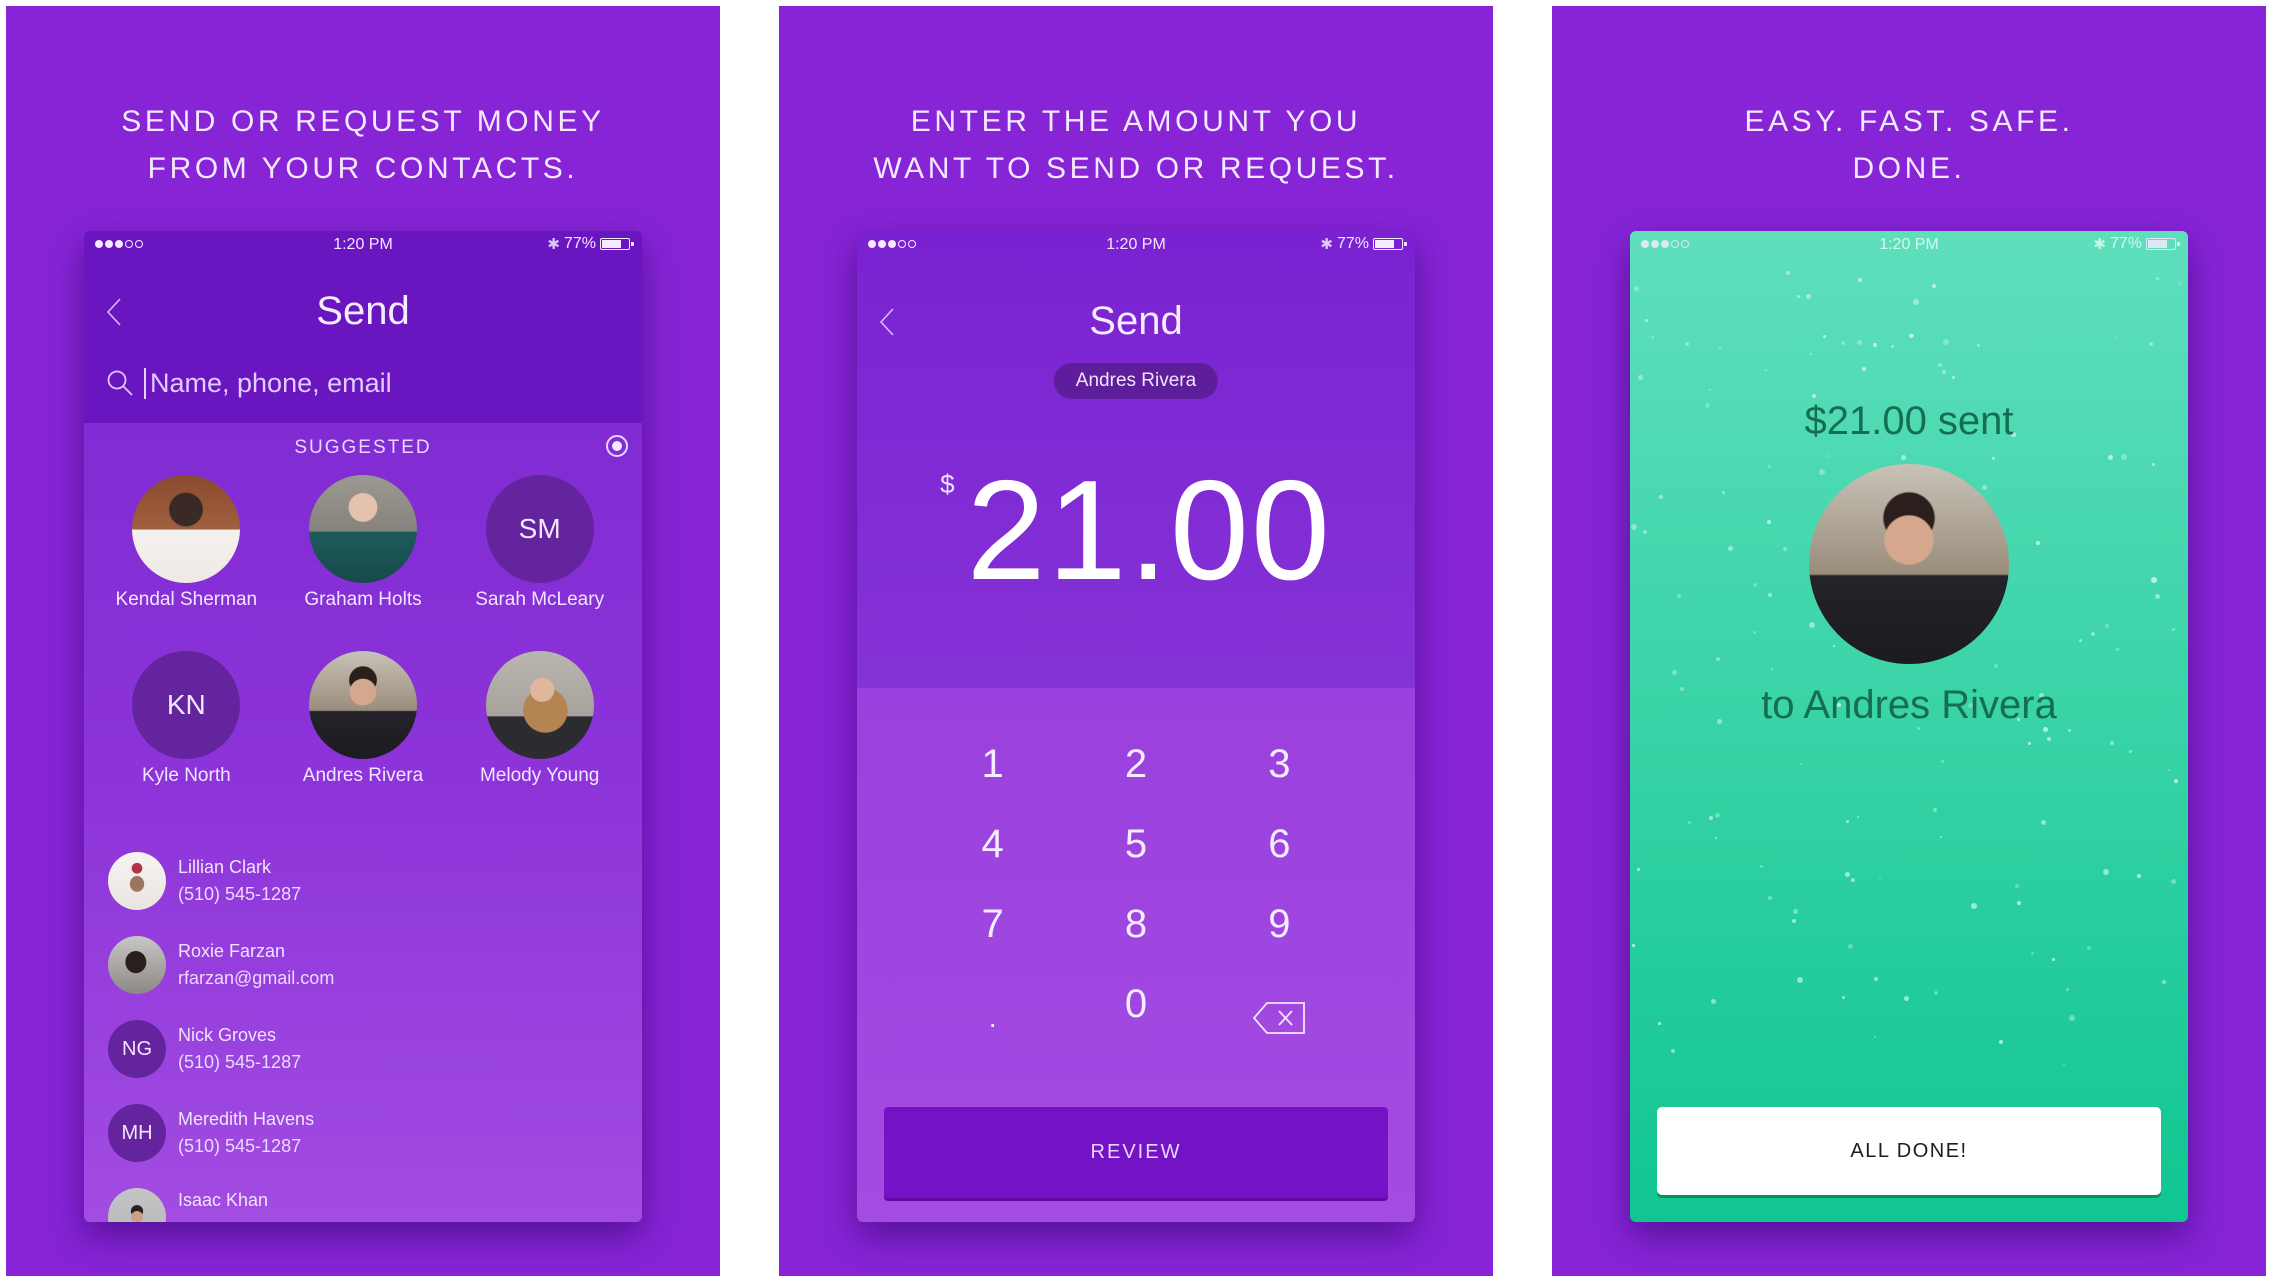 The height and width of the screenshot is (1281, 2270). I want to click on key-0: 0, so click(1135, 1004).